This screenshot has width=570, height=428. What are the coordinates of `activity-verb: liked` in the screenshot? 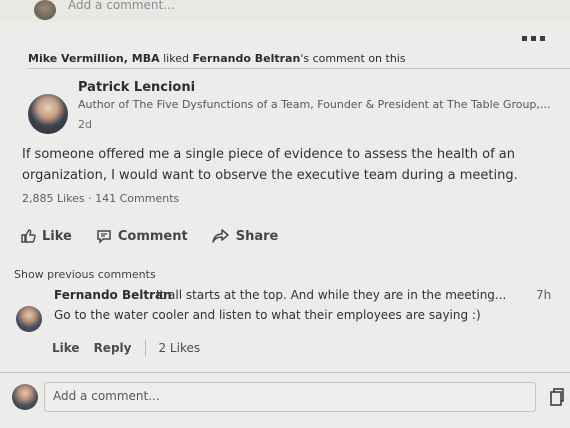 It's located at (176, 58).